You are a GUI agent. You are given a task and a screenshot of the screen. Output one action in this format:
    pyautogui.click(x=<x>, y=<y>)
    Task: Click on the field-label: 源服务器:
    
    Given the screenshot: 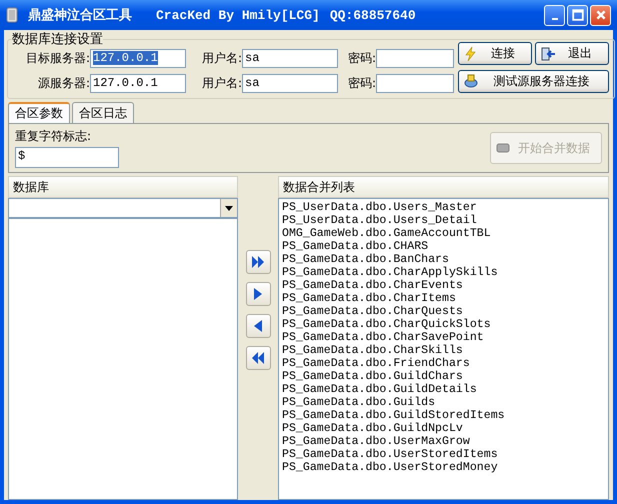 What is the action you would take?
    pyautogui.click(x=63, y=83)
    